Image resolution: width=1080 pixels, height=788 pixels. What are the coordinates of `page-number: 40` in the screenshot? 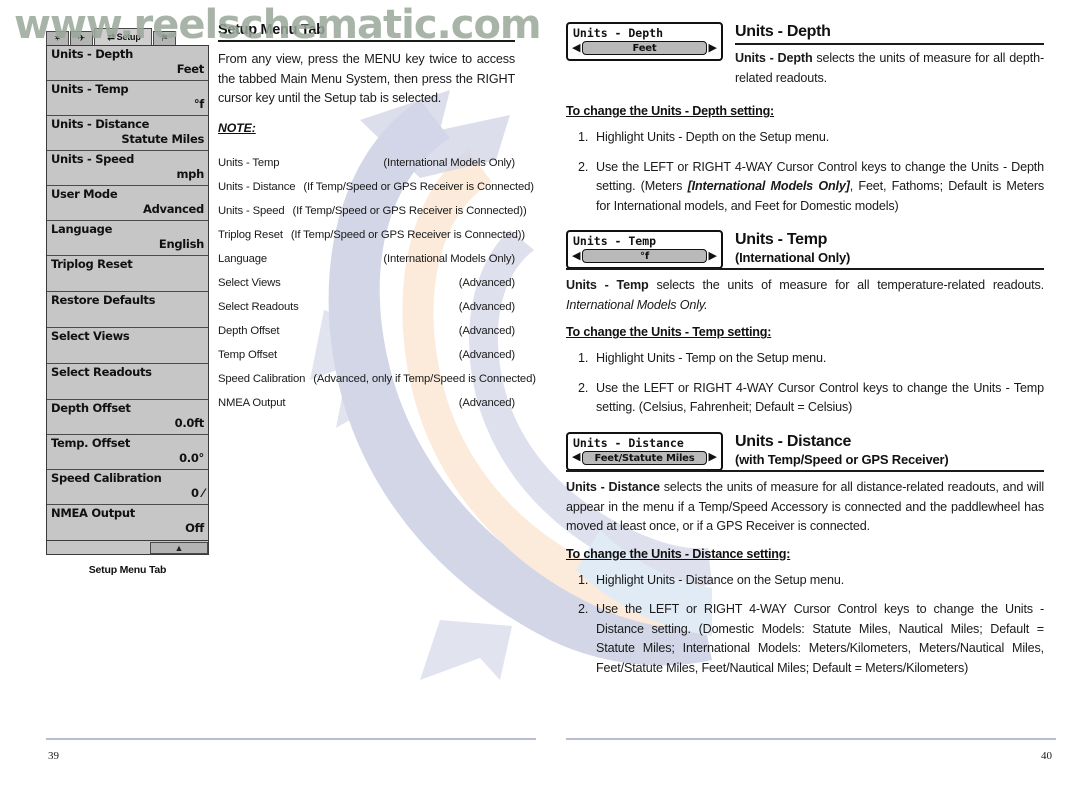 It's located at (1046, 756).